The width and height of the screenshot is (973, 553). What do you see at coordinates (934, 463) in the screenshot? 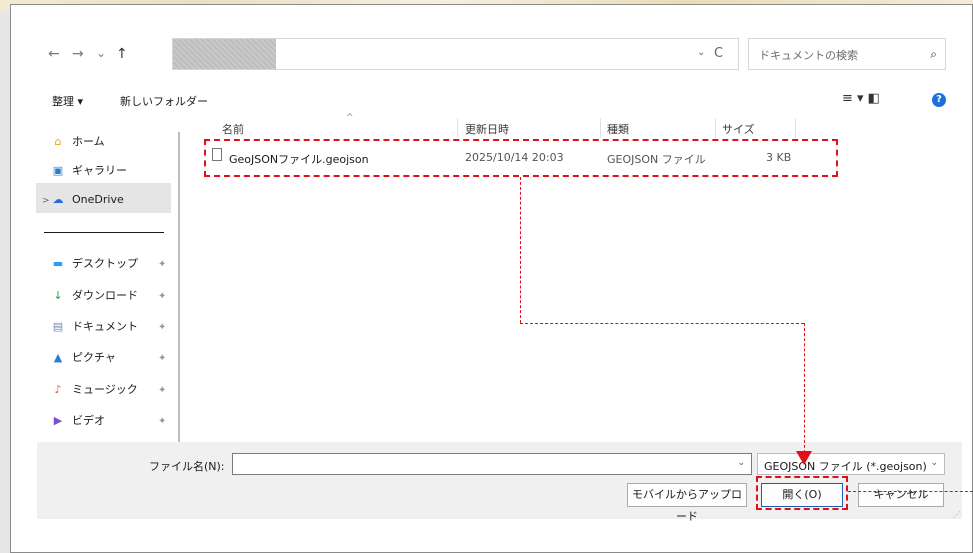
I see `filter-chevron-icon: ⌄` at bounding box center [934, 463].